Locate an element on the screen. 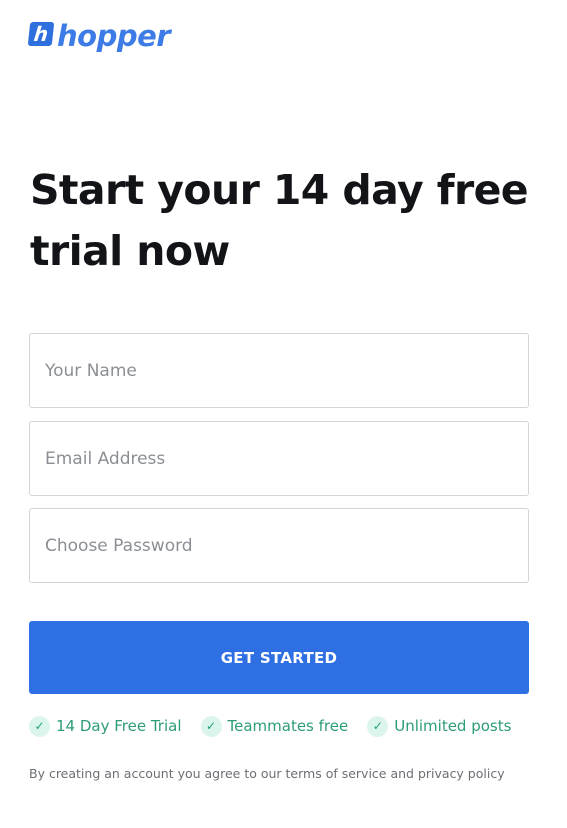 The height and width of the screenshot is (828, 567). feature-item: ✓ Unlimited posts is located at coordinates (439, 726).